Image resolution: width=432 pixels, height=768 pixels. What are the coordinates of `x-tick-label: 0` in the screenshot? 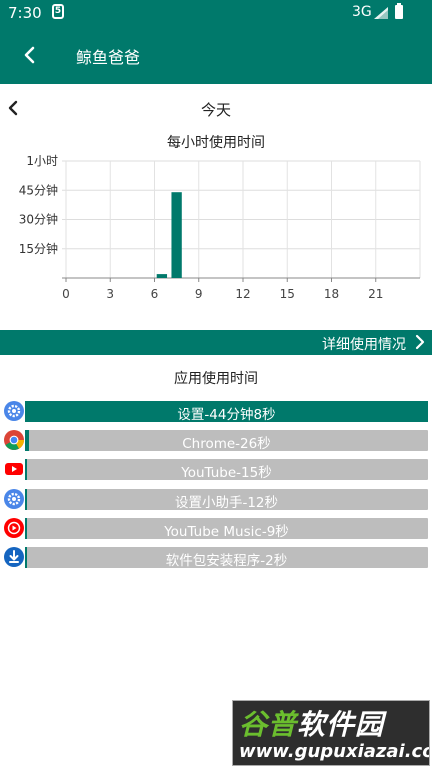 It's located at (66, 294).